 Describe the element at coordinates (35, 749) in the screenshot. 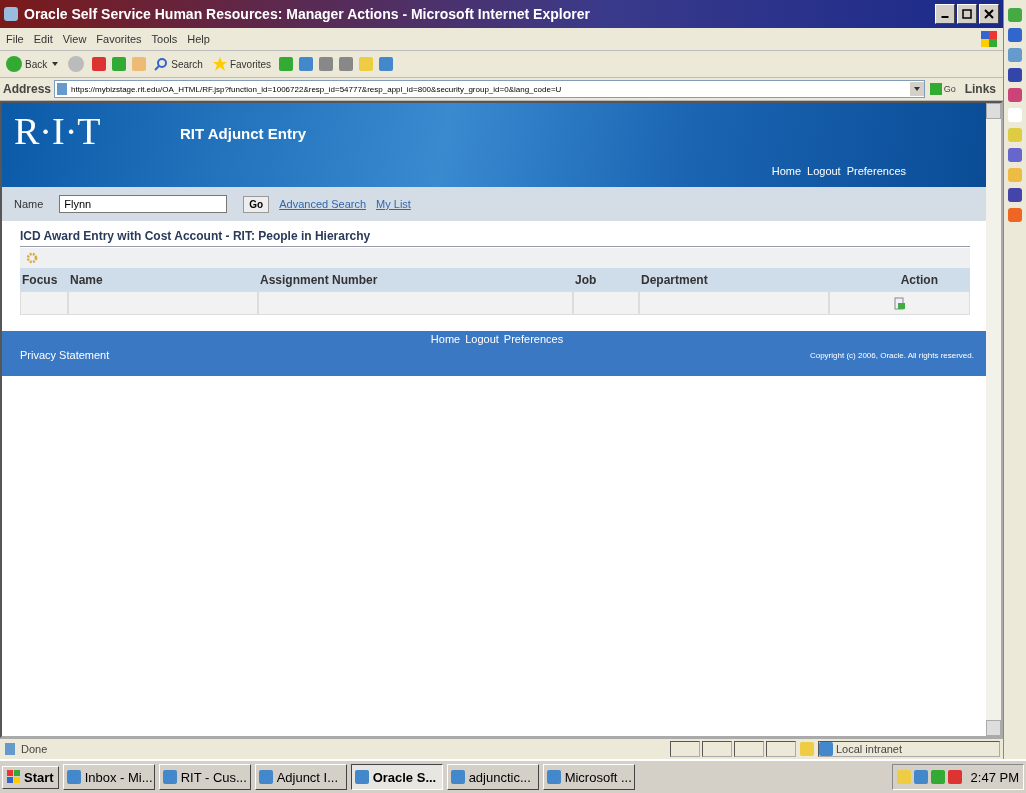

I see `status-text: Done` at that location.